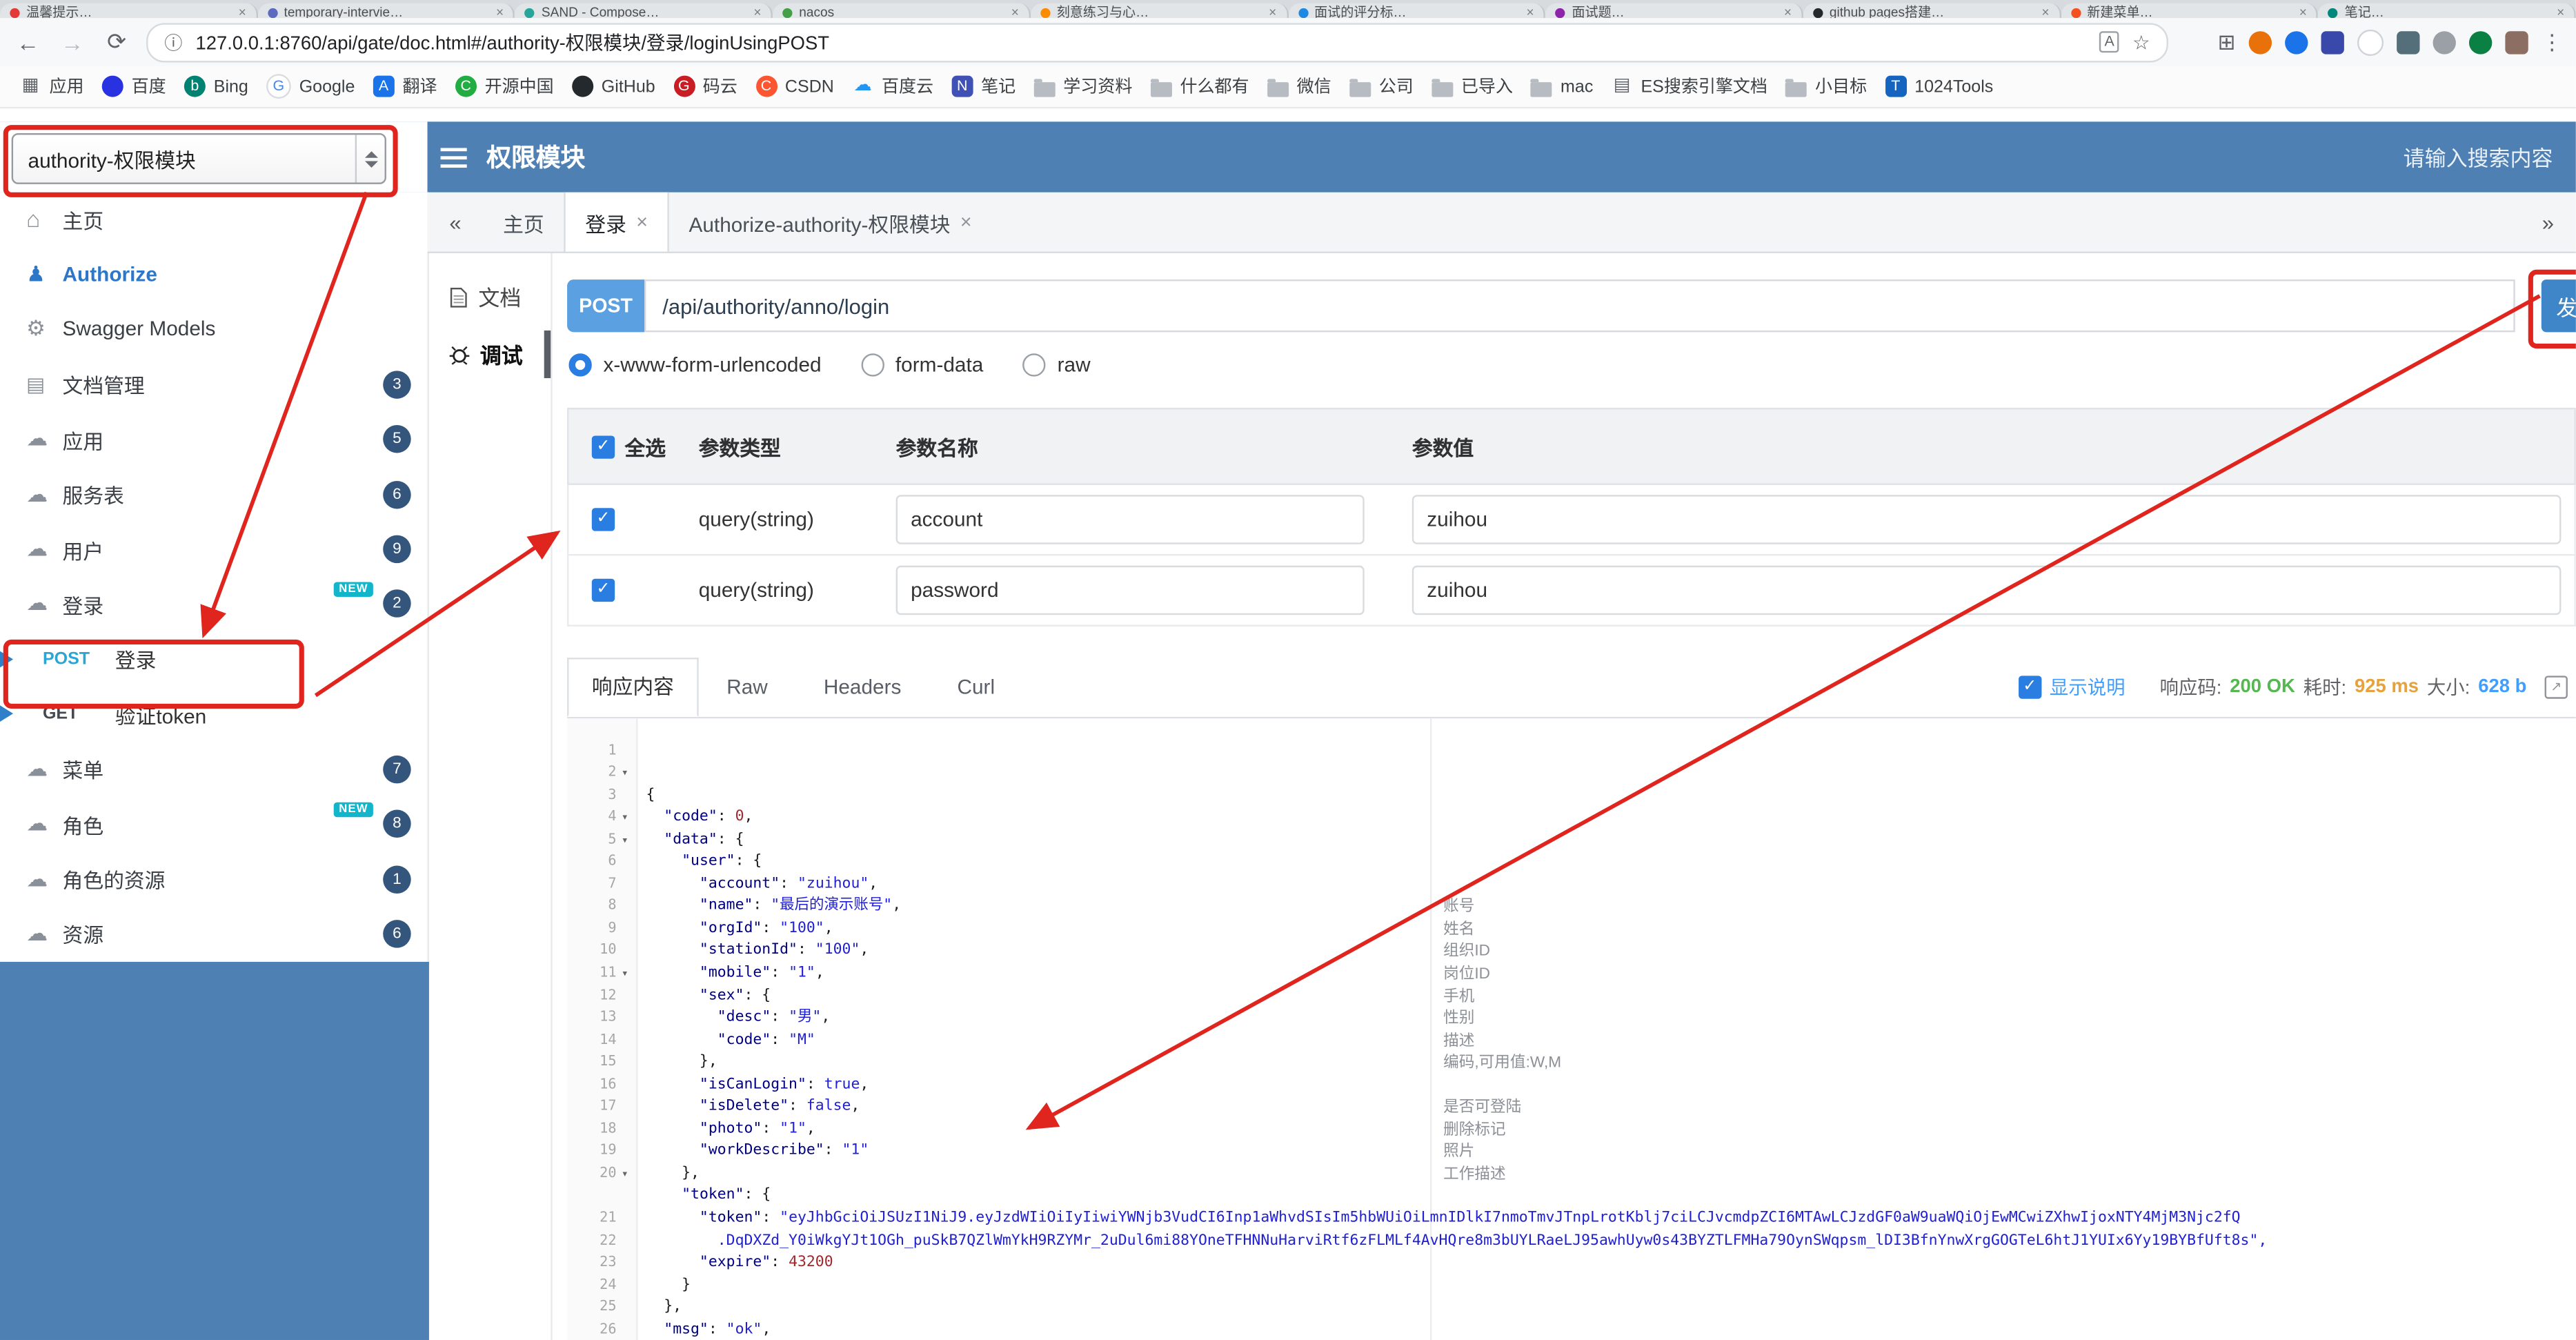  What do you see at coordinates (1826, 86) in the screenshot?
I see `bookmark-item: 小目标` at bounding box center [1826, 86].